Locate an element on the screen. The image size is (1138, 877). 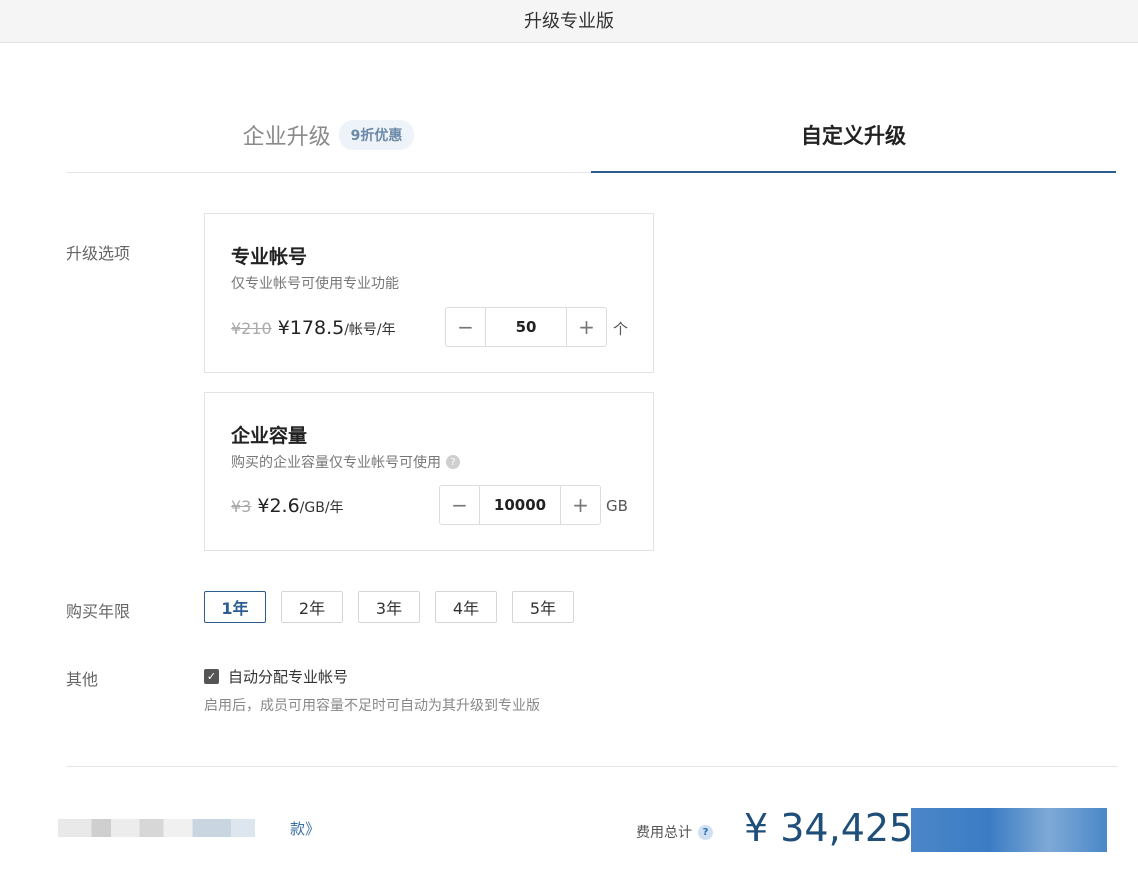
auto-assign-hint: 启用后，成员可用容量不足时可自动为其升级到专业版 is located at coordinates (372, 706).